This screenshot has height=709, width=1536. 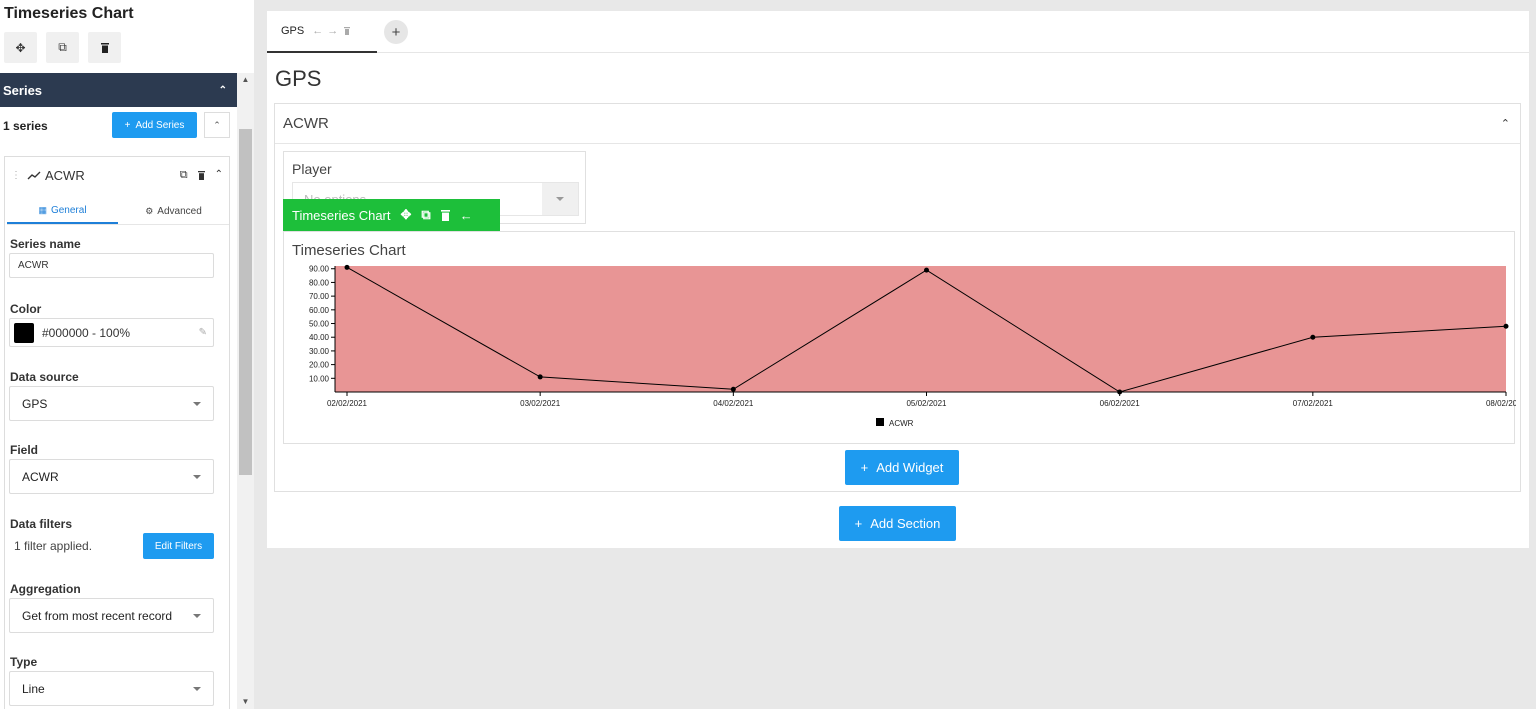 I want to click on color-input: #000000 - 100% ✎, so click(x=111, y=332).